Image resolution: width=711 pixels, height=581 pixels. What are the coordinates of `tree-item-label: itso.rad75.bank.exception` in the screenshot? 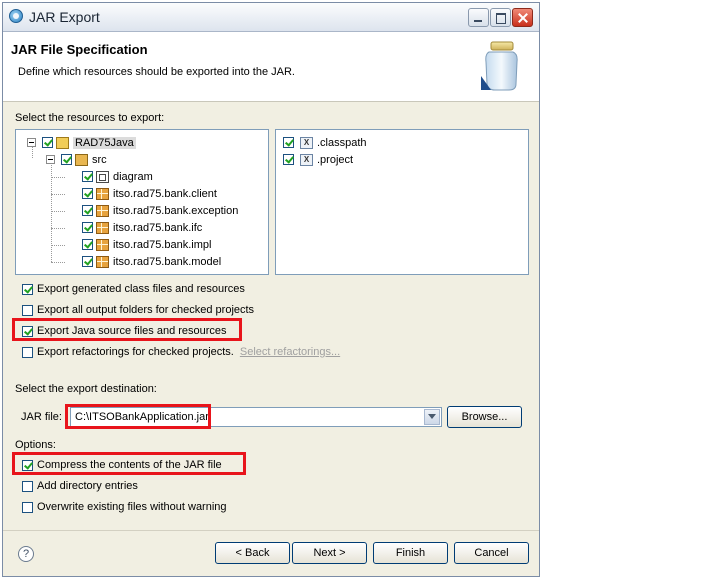 It's located at (176, 210).